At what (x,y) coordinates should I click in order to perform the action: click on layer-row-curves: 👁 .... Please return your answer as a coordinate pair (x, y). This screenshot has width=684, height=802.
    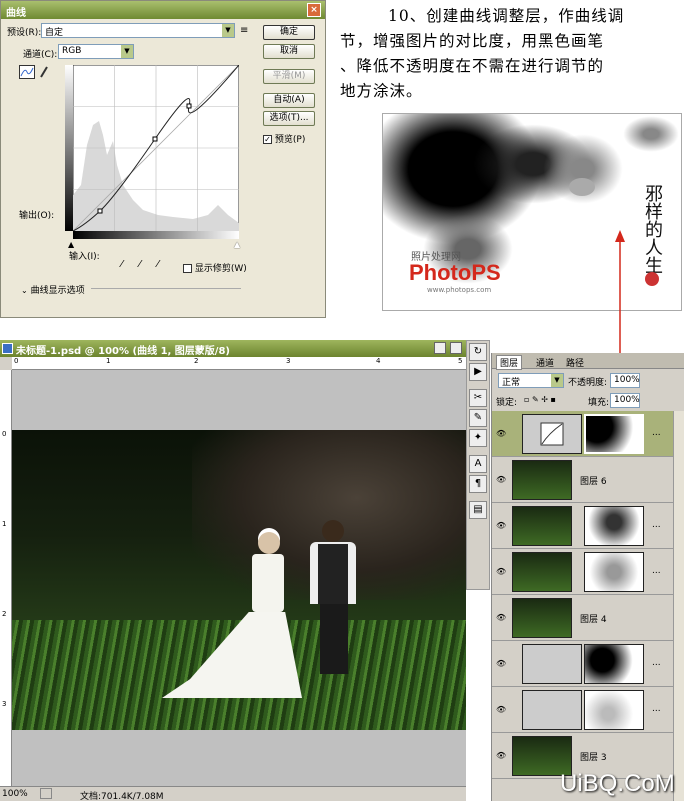
    Looking at the image, I should click on (582, 434).